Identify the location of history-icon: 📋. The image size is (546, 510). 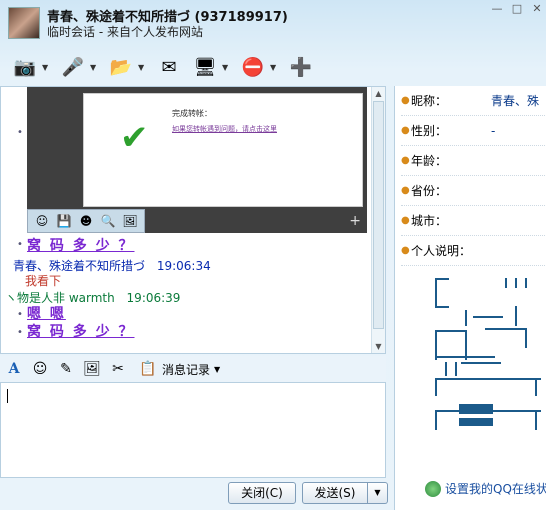
(148, 369).